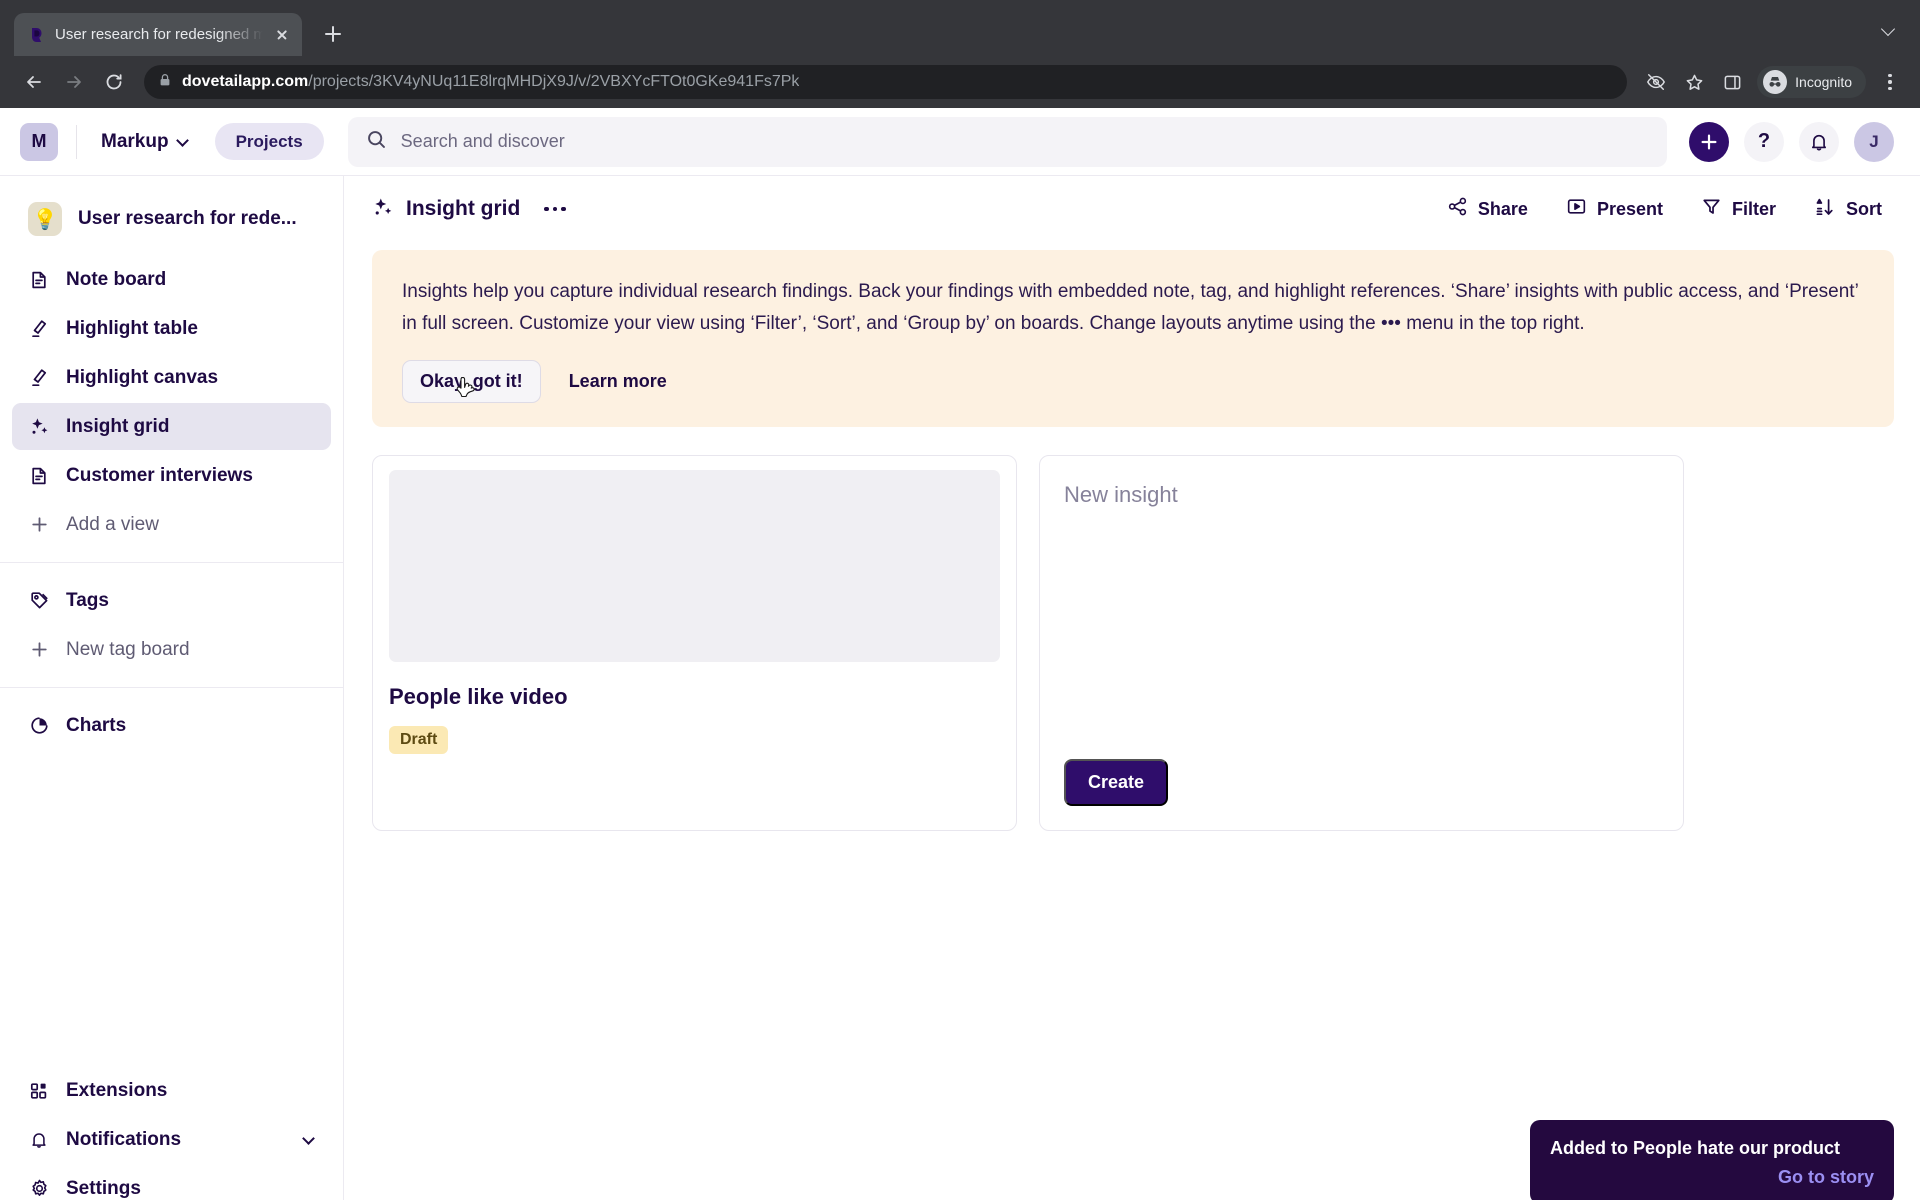  Describe the element at coordinates (116, 279) in the screenshot. I see `sidebar-item-label: Note board` at that location.